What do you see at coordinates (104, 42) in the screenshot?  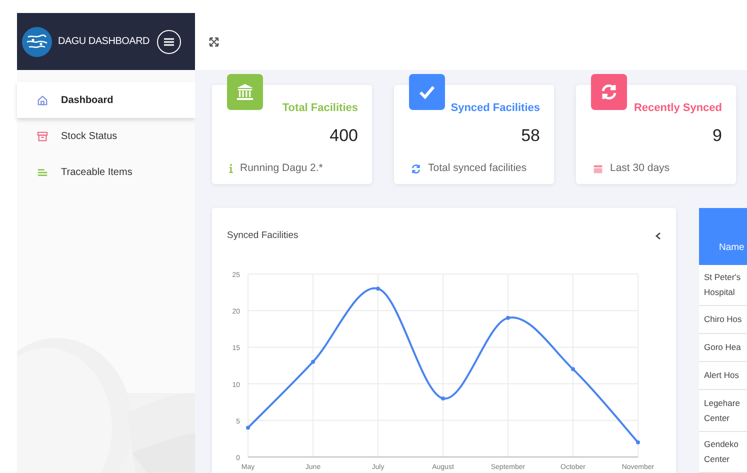 I see `brand-title: DAGU DASHBOARD` at bounding box center [104, 42].